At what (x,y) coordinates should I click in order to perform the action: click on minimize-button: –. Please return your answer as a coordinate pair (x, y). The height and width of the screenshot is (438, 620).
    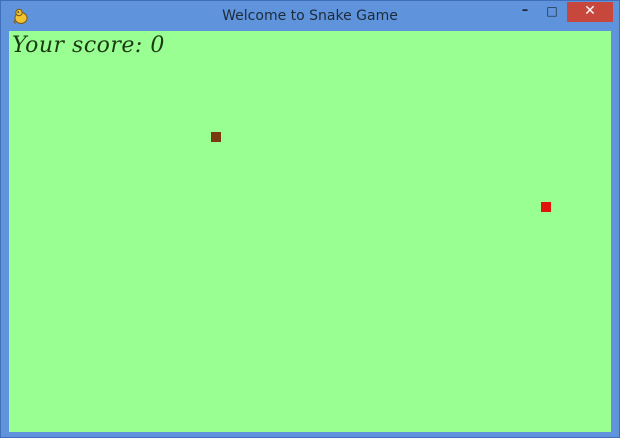
    Looking at the image, I should click on (525, 12).